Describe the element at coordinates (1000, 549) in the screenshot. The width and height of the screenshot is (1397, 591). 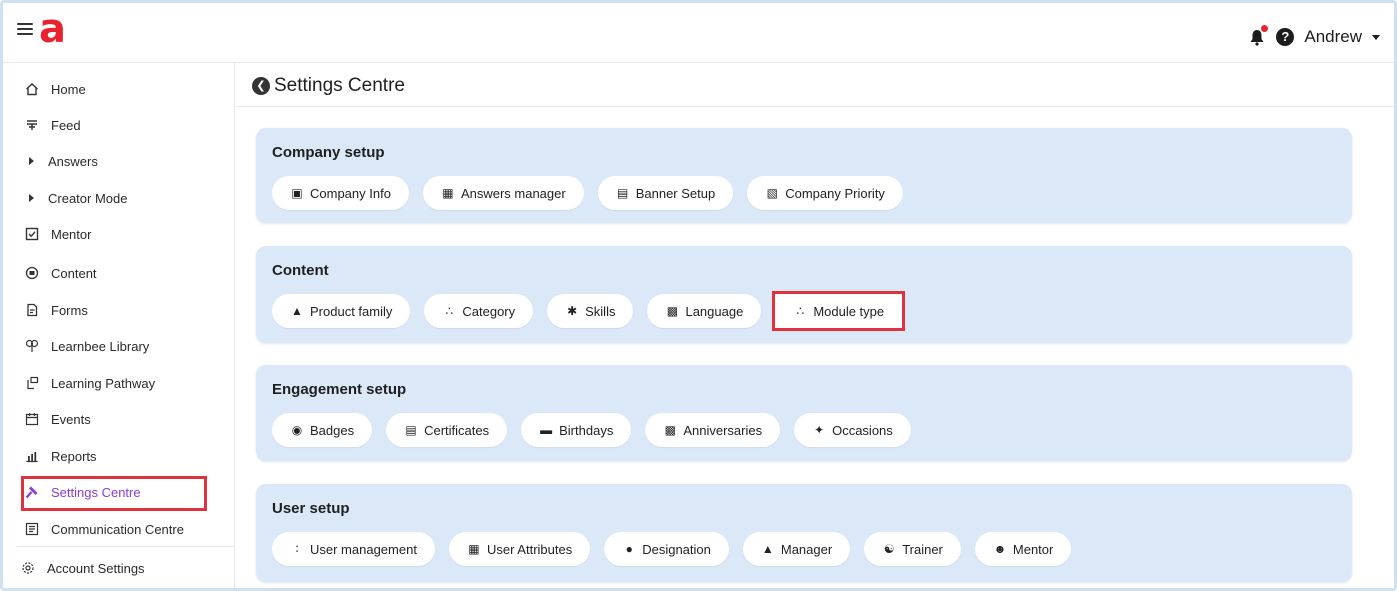
I see `mentor-icon: ☻` at that location.